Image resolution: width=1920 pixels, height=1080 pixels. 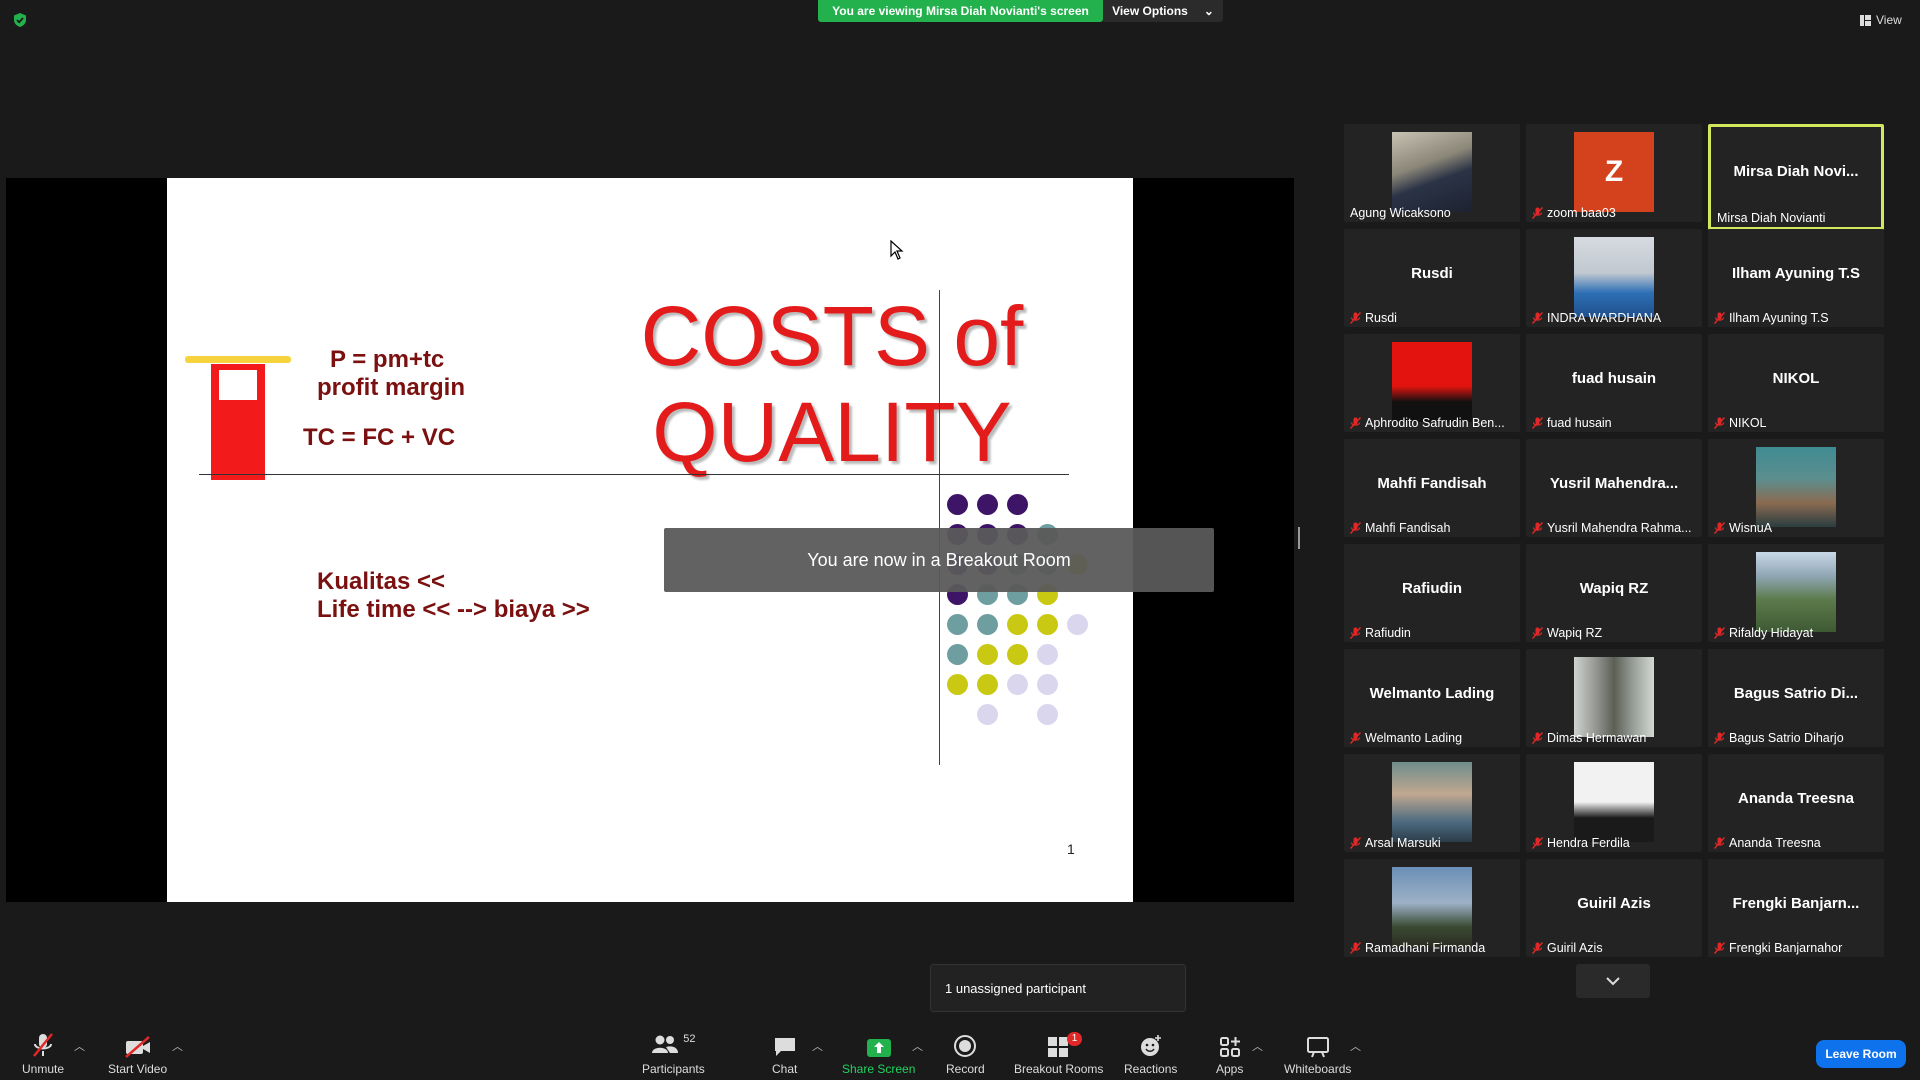 What do you see at coordinates (1388, 633) in the screenshot?
I see `participant-name: Rafiudin` at bounding box center [1388, 633].